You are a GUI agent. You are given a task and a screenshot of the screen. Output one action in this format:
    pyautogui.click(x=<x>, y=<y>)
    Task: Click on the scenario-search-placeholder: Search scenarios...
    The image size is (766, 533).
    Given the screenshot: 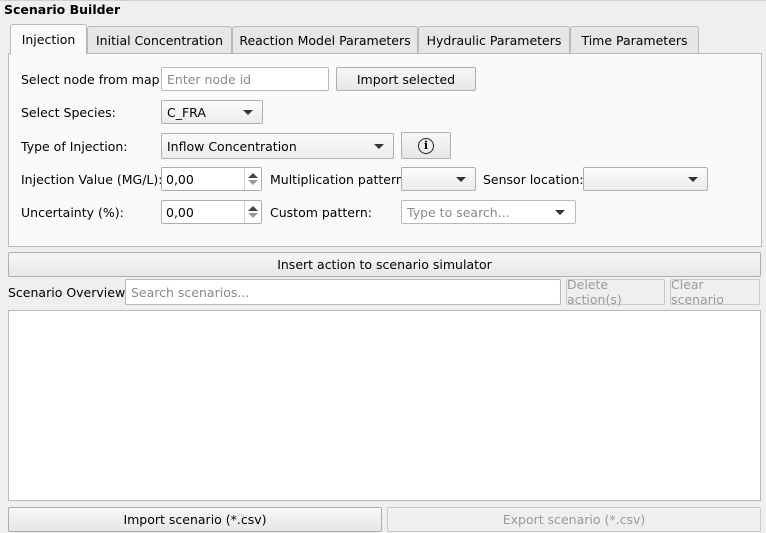 What is the action you would take?
    pyautogui.click(x=190, y=292)
    